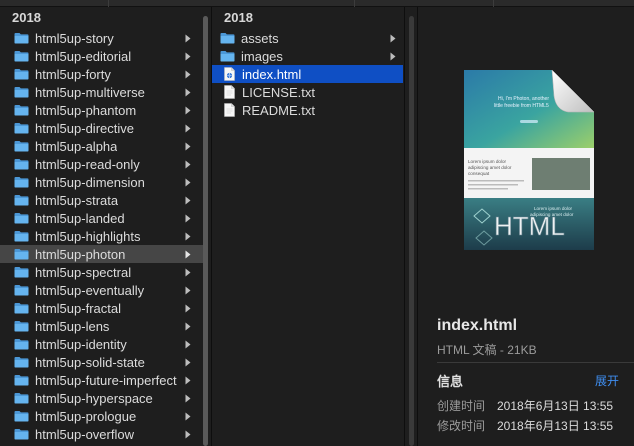 The image size is (634, 446). Describe the element at coordinates (80, 218) in the screenshot. I see `row-label: html5up-landed` at that location.